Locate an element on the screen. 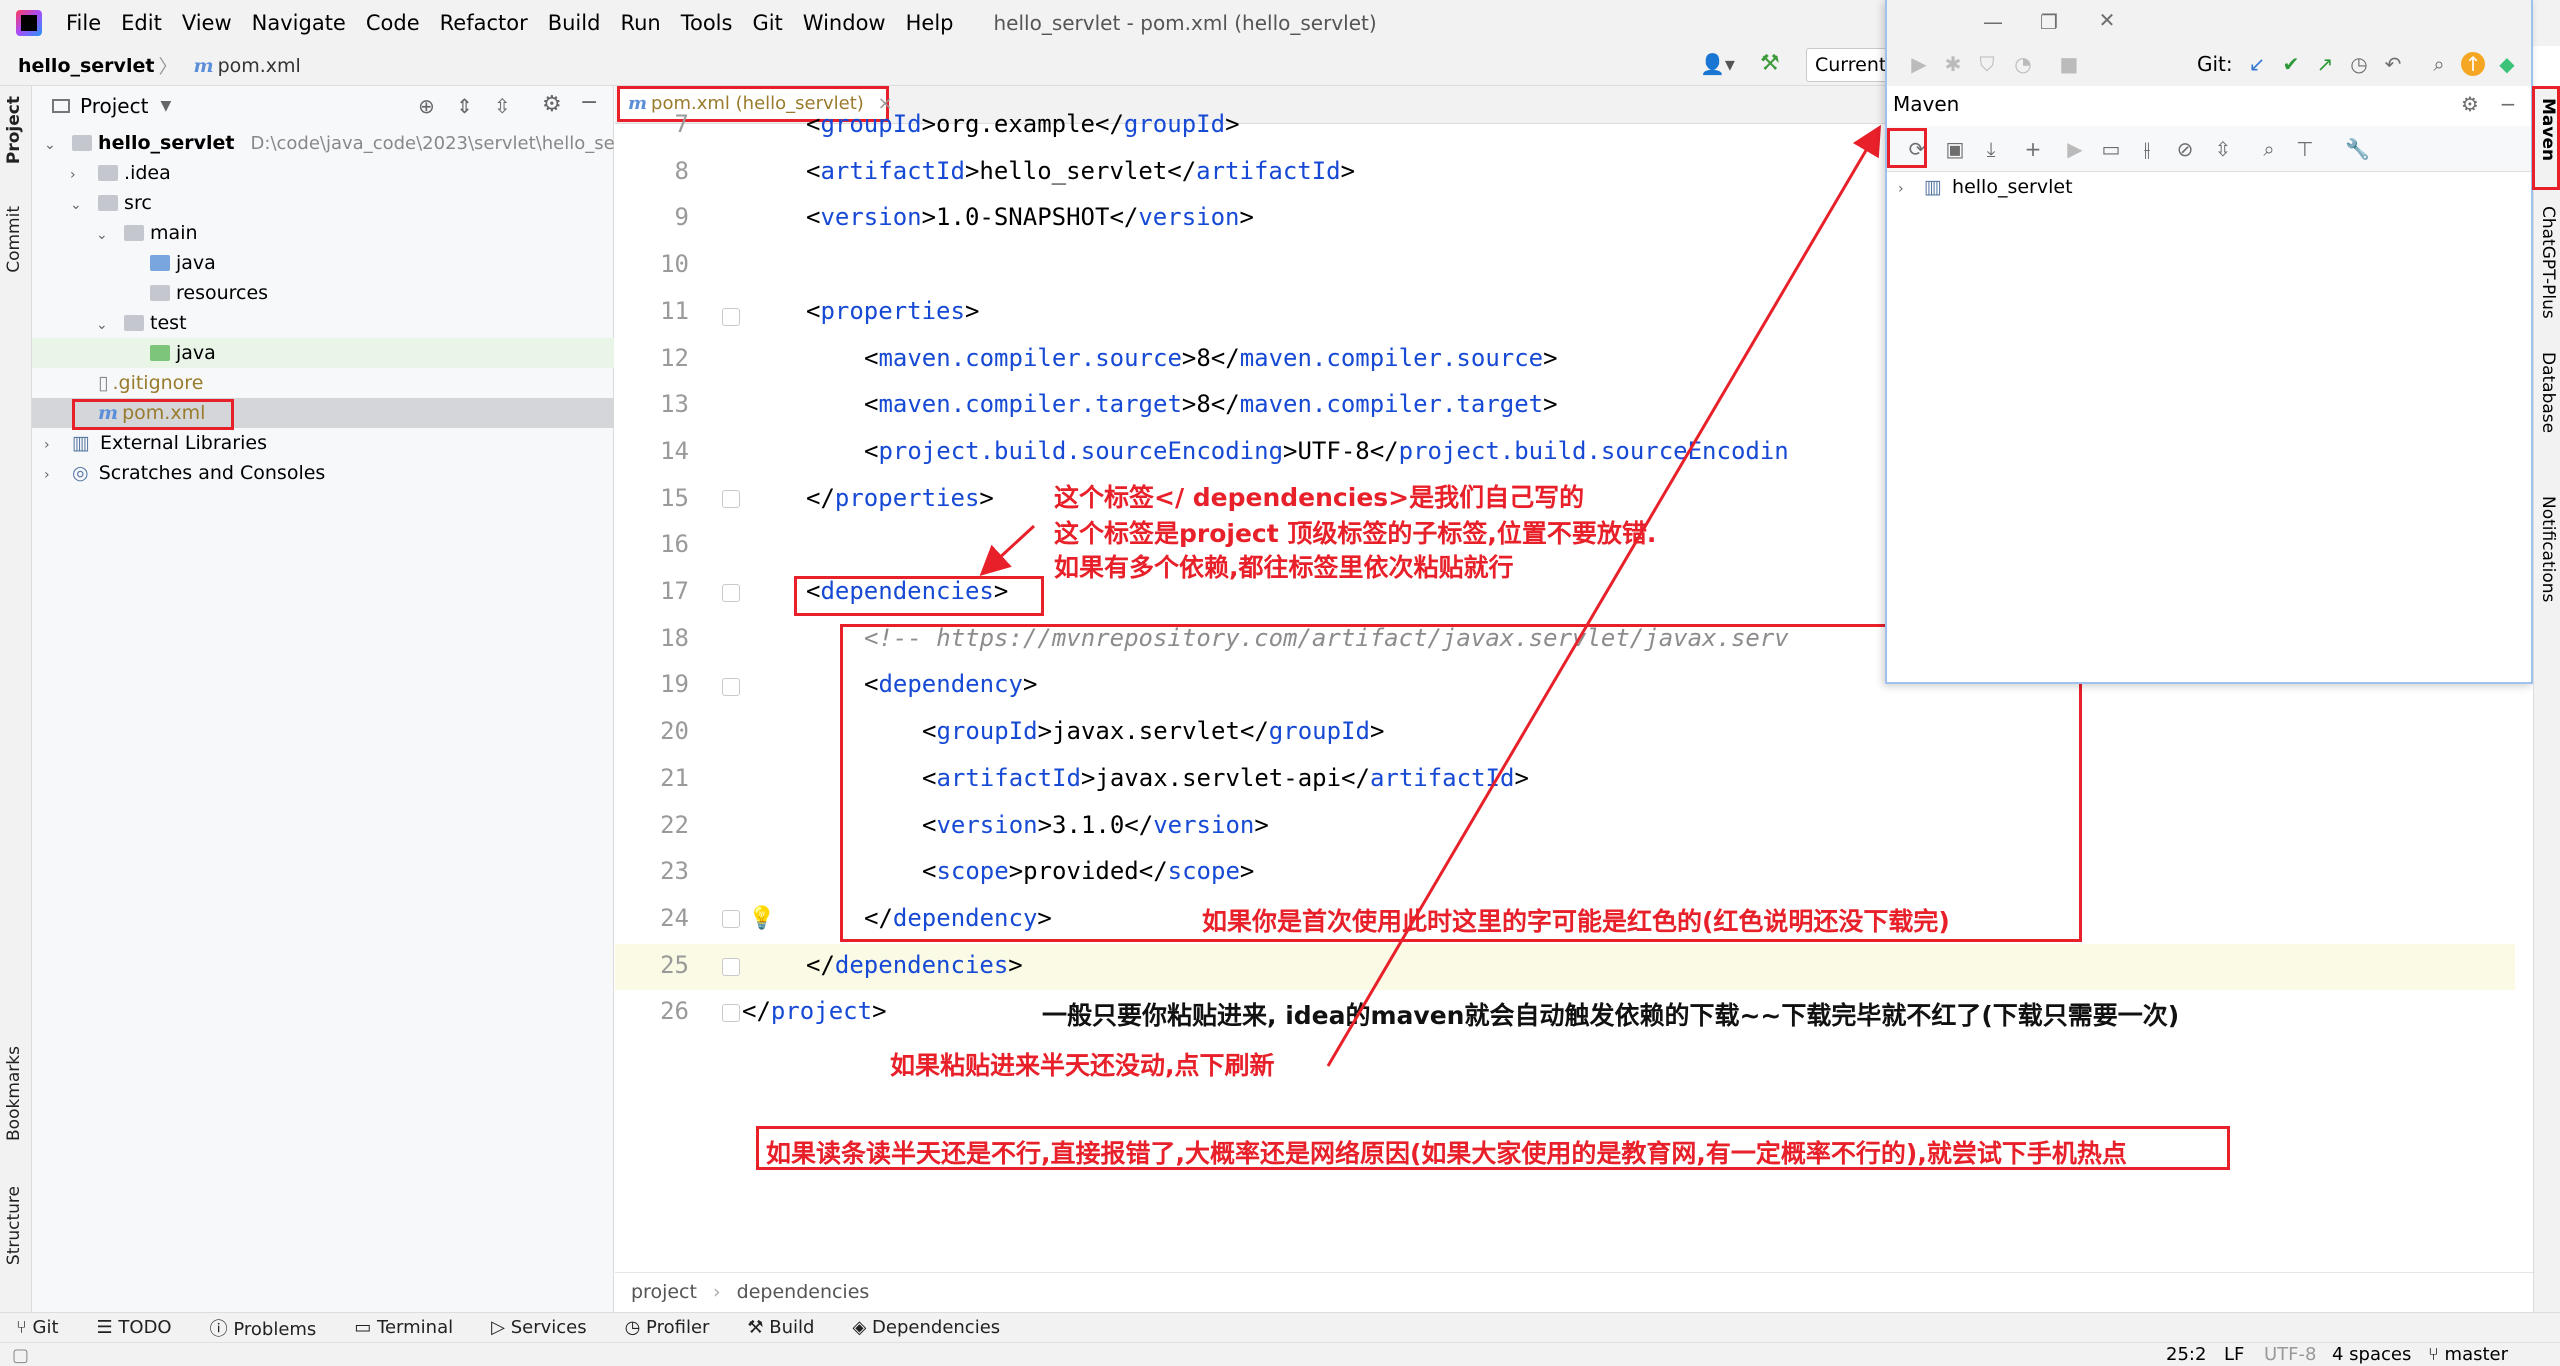 The width and height of the screenshot is (2560, 1366). tree-item-gitignore: ▯ .gitignore is located at coordinates (323, 383).